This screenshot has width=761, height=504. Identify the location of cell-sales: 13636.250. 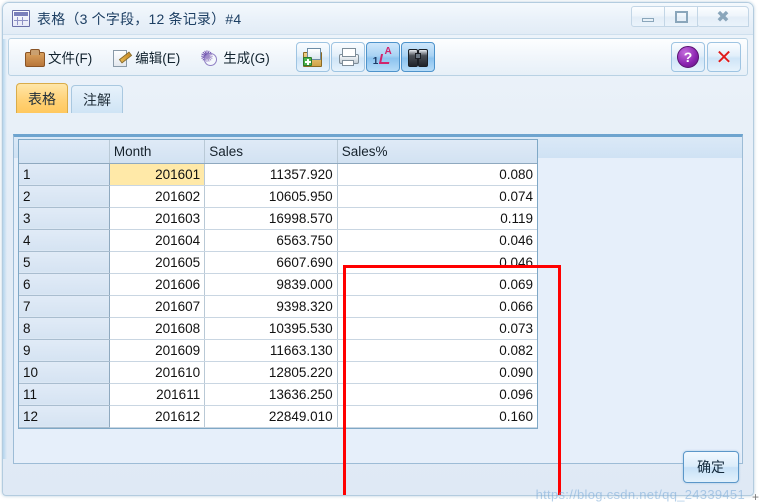
(271, 394).